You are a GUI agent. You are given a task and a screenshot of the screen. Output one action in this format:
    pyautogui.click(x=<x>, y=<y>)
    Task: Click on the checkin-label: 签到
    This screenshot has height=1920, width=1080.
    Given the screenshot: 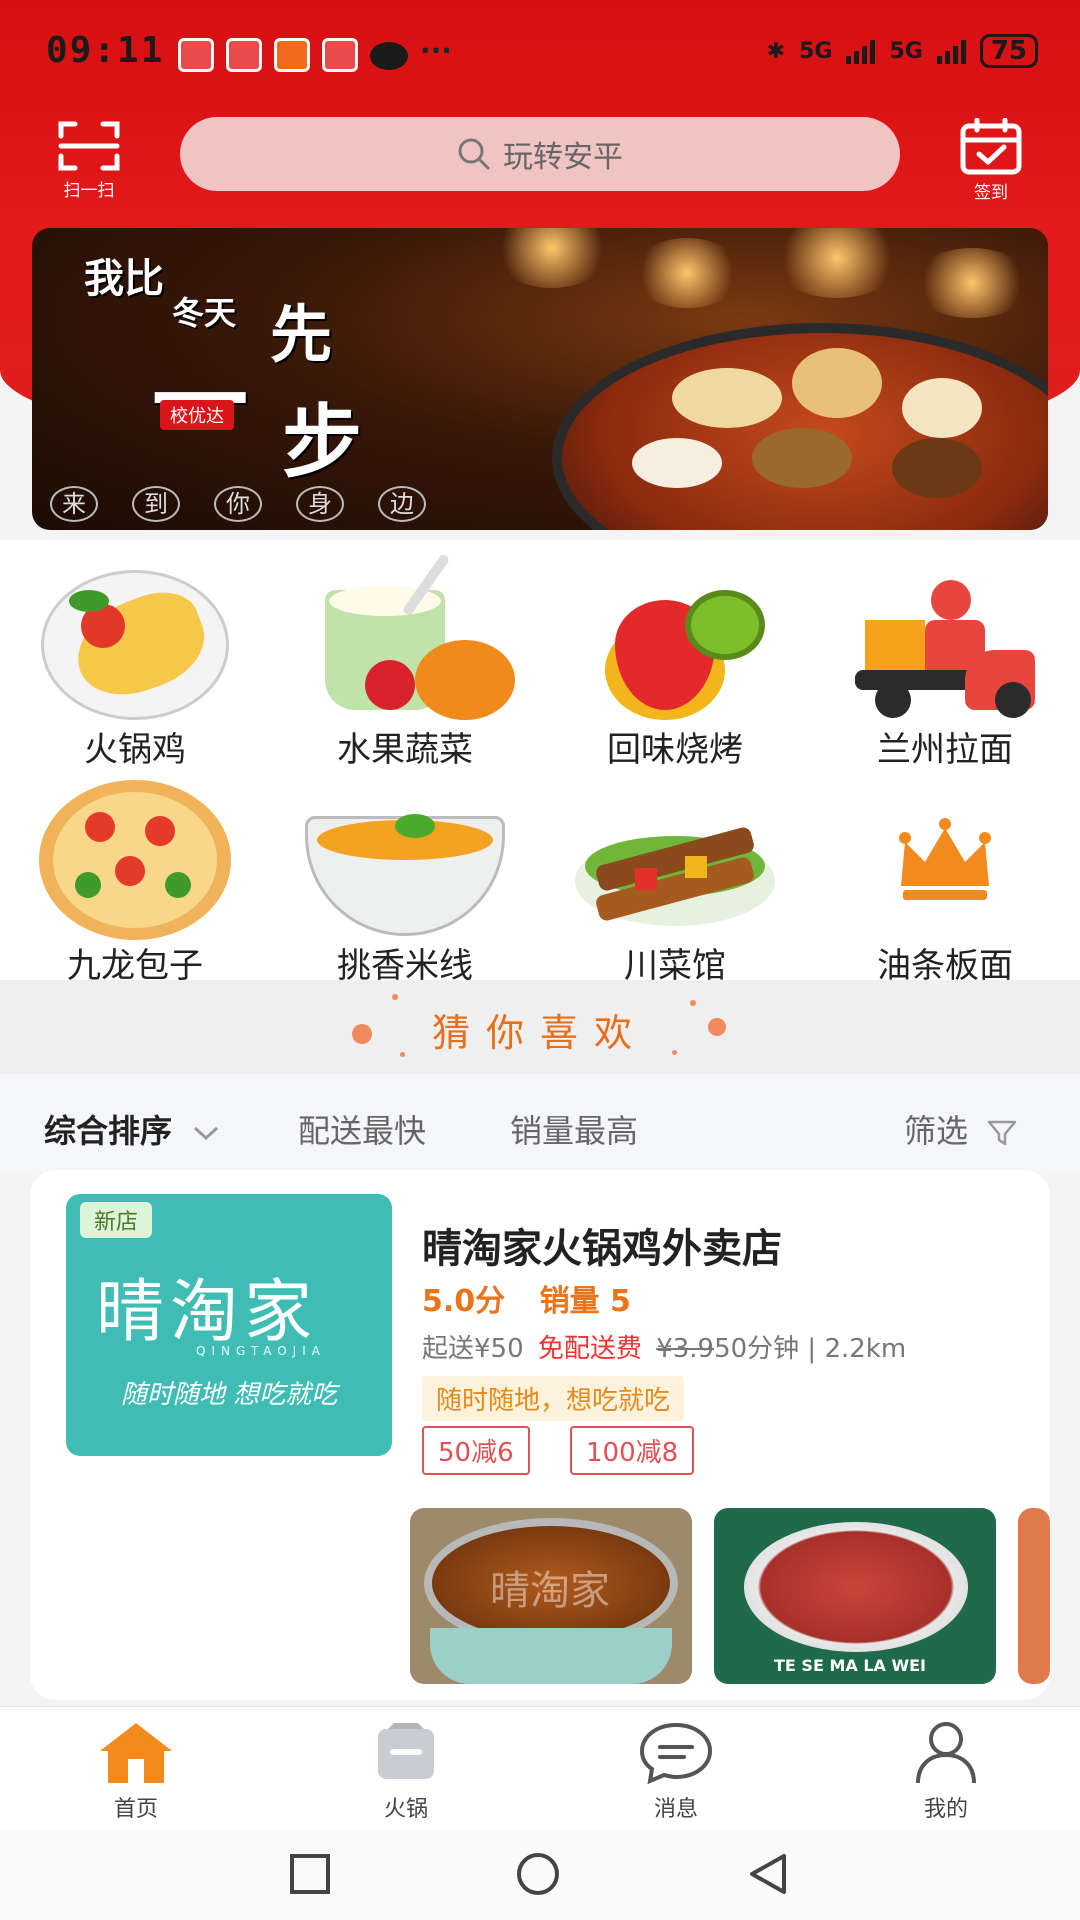 What is the action you would take?
    pyautogui.click(x=991, y=193)
    